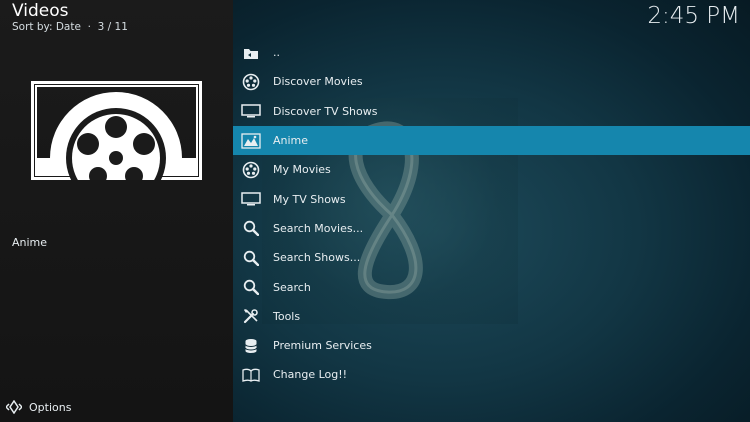 The height and width of the screenshot is (422, 750). Describe the element at coordinates (310, 375) in the screenshot. I see `menu-item-label: Change Log!!` at that location.